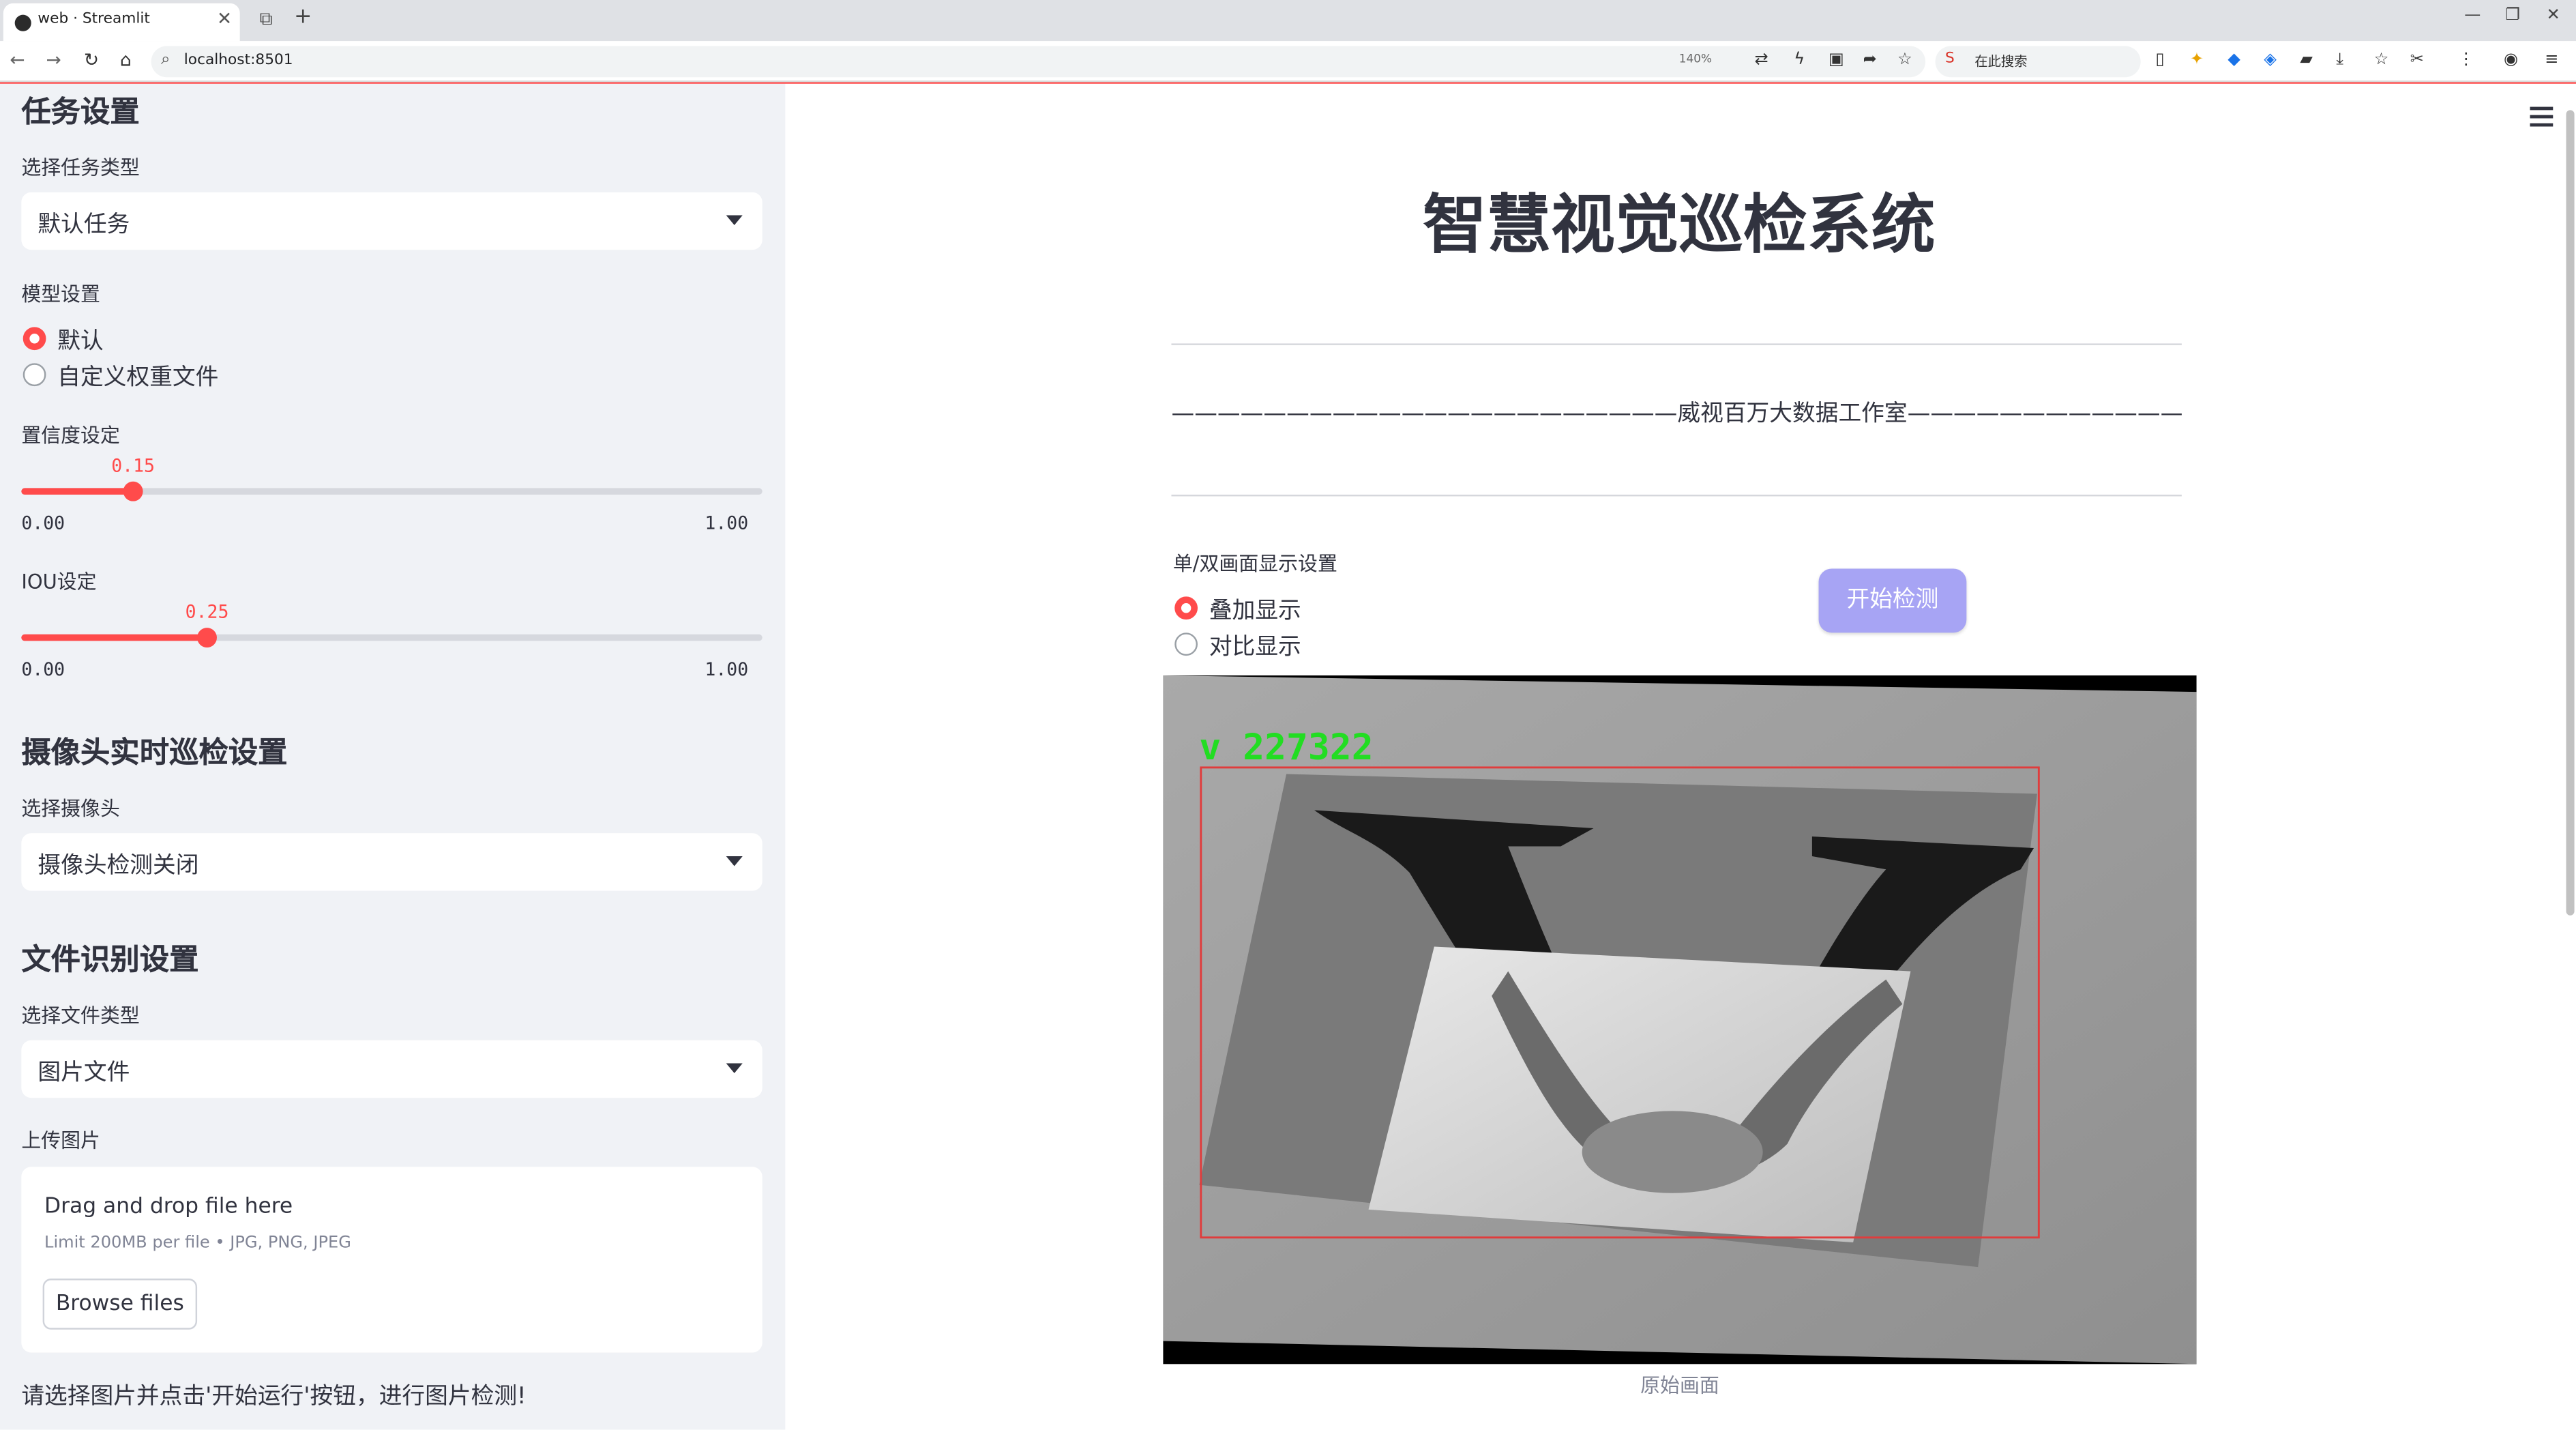  I want to click on start-detection-button: 开始检测, so click(1892, 600).